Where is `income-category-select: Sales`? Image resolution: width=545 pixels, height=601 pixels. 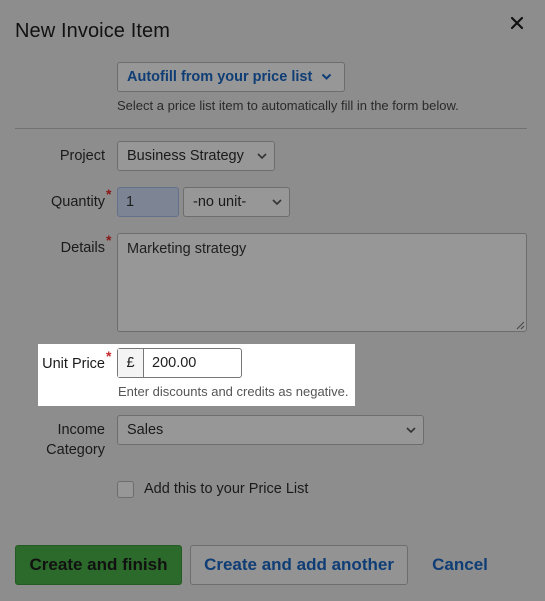
income-category-select: Sales is located at coordinates (270, 430).